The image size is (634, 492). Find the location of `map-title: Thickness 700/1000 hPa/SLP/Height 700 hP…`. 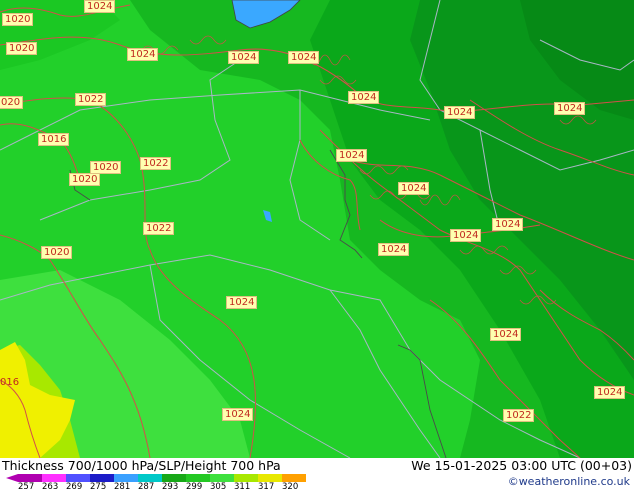

map-title: Thickness 700/1000 hPa/SLP/Height 700 hP… is located at coordinates (141, 465).